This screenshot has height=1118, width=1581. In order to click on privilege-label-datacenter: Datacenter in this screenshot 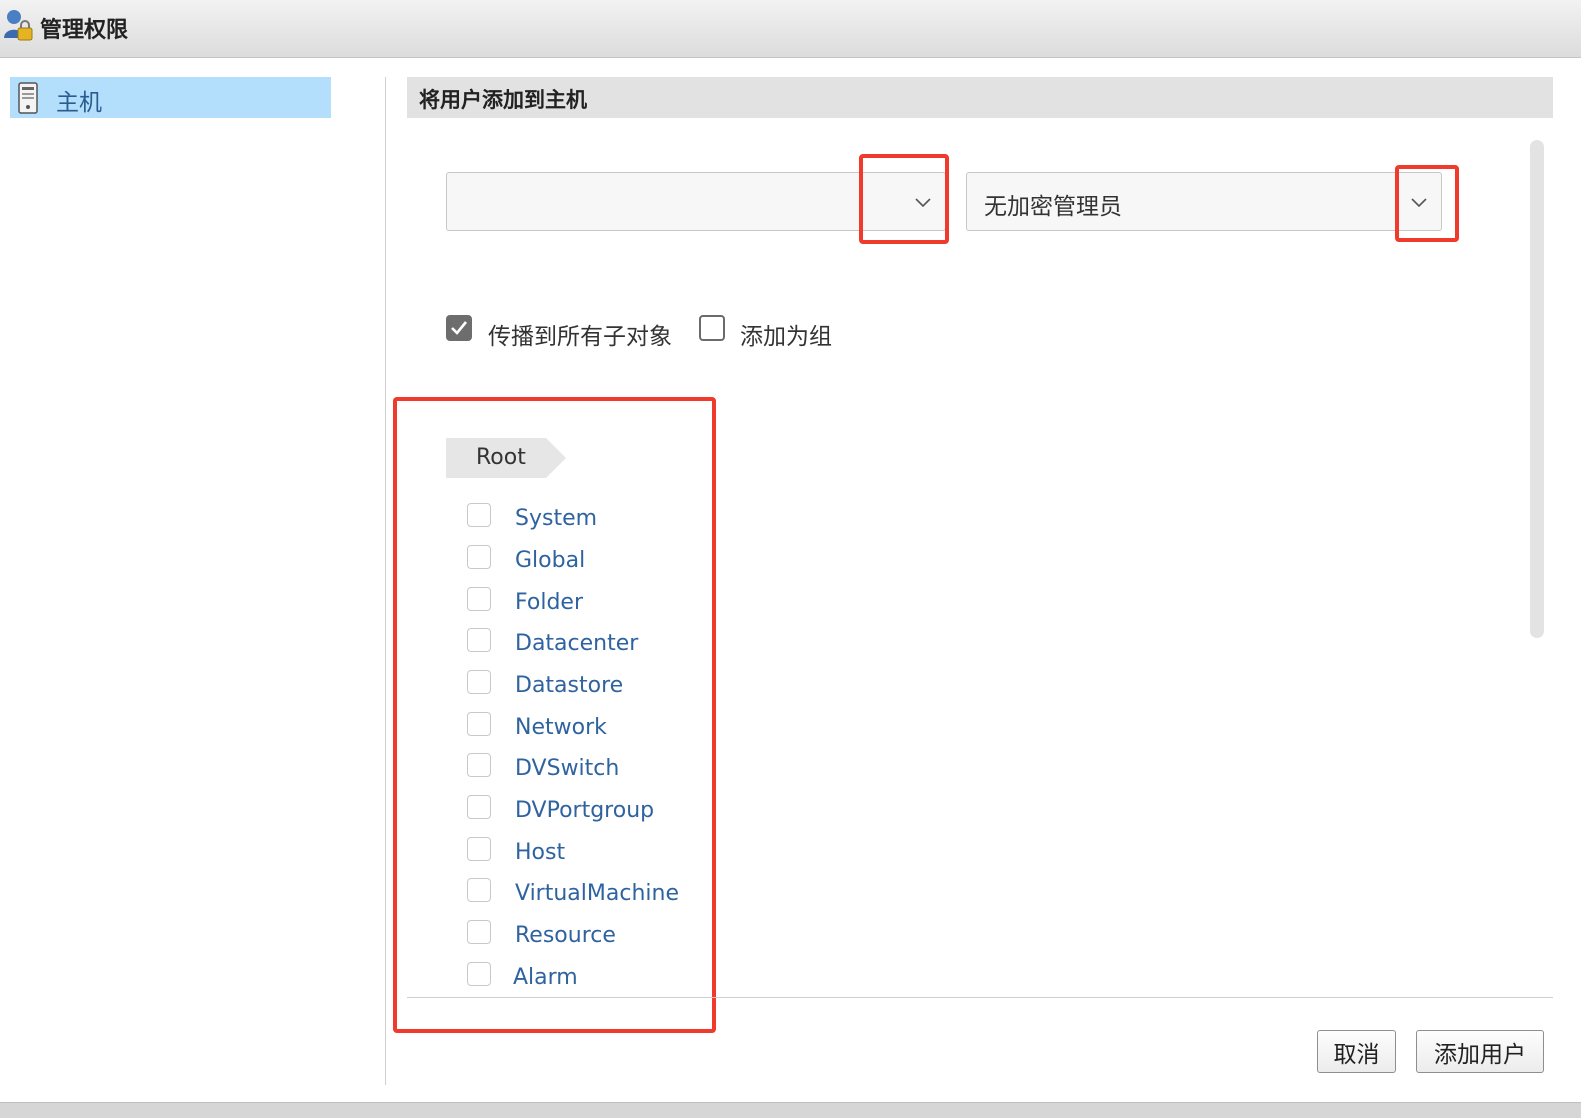, I will do `click(576, 643)`.